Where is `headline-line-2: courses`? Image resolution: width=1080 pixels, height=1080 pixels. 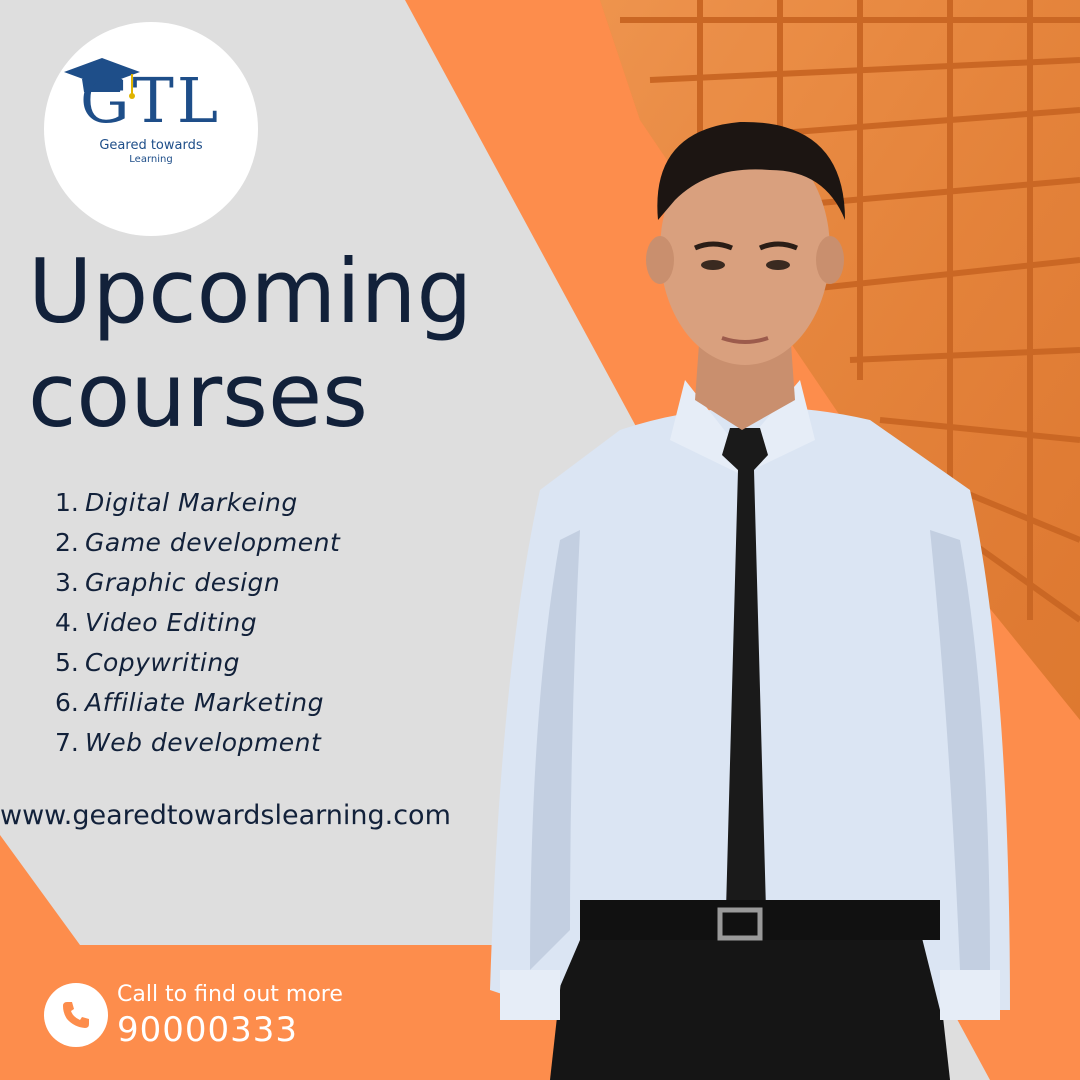 headline-line-2: courses is located at coordinates (198, 395).